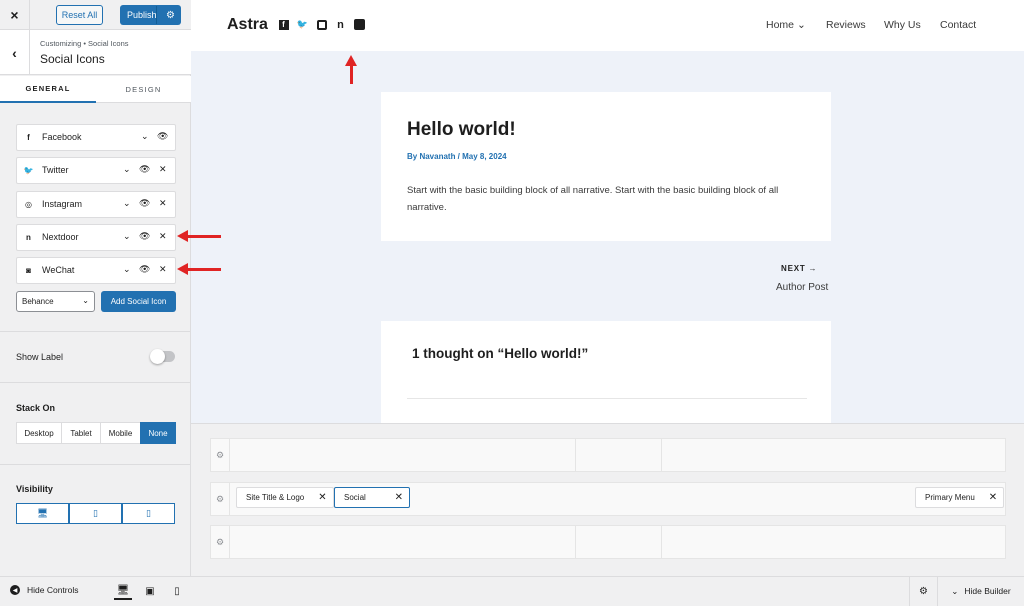  What do you see at coordinates (607, 591) in the screenshot?
I see `builder-footer` at bounding box center [607, 591].